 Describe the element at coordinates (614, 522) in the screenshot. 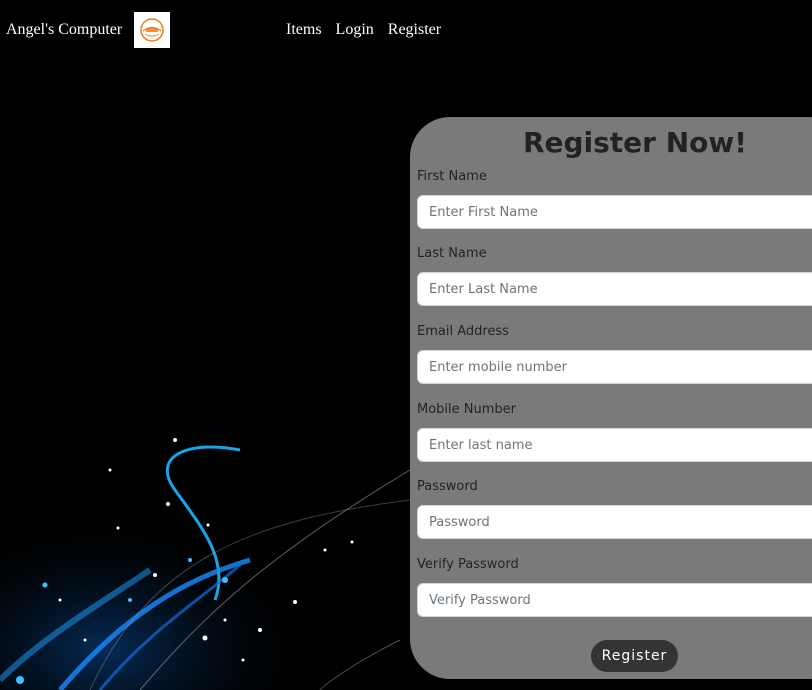

I see `password-input` at that location.